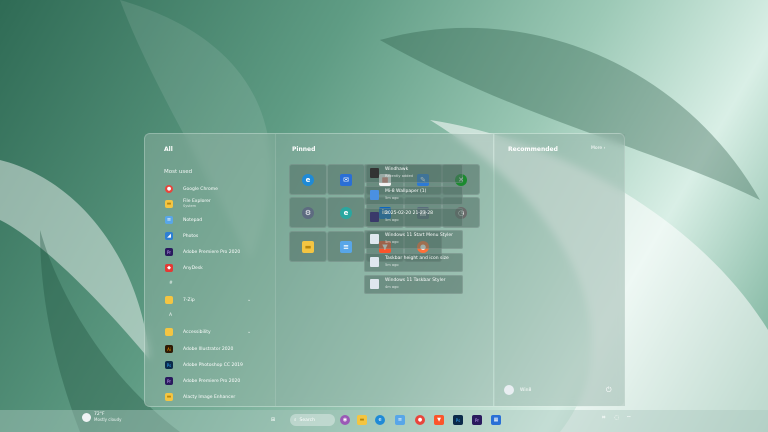 The image size is (768, 432). I want to click on photos-icon: ◢, so click(169, 236).